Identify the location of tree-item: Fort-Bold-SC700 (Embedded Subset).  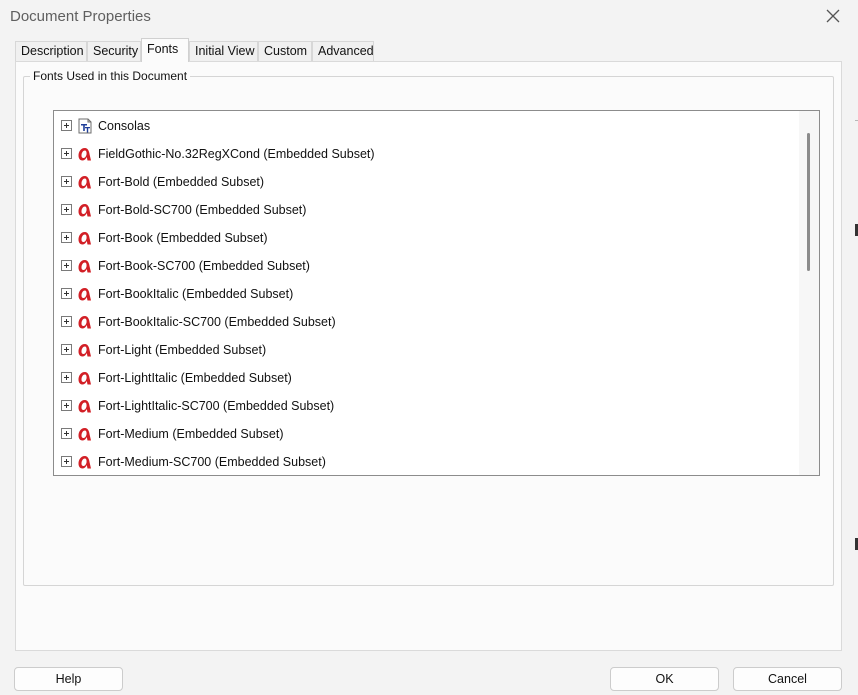
(424, 210).